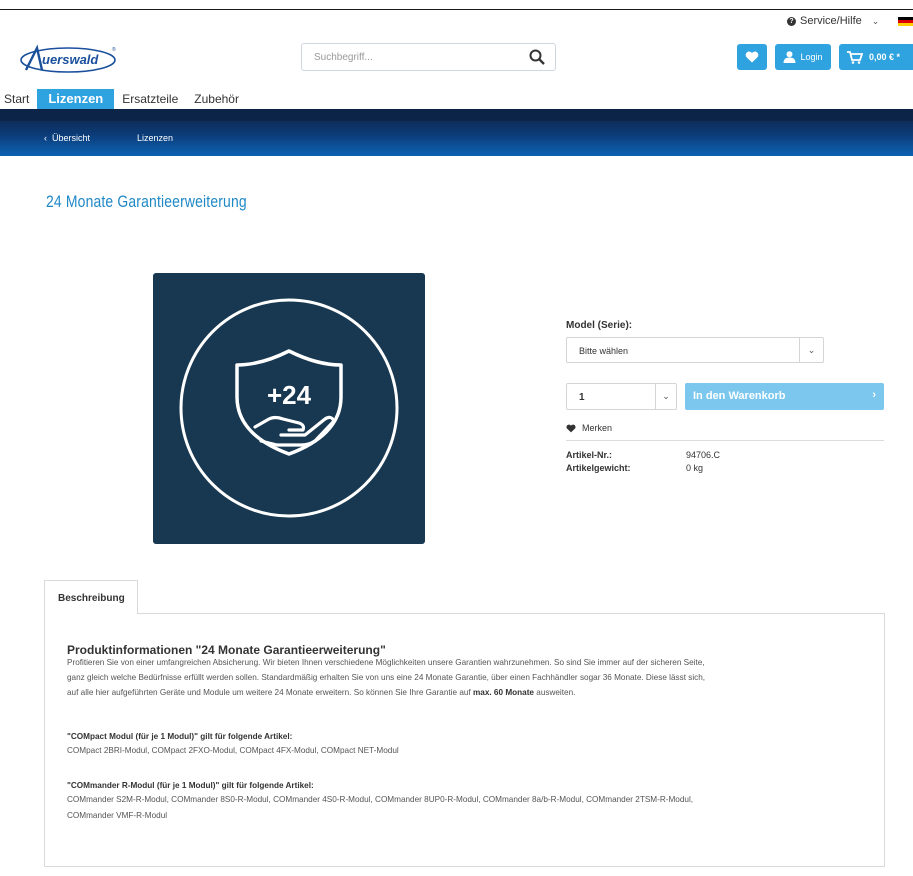 Image resolution: width=913 pixels, height=876 pixels. I want to click on warranty-shield-icon: +24, so click(289, 408).